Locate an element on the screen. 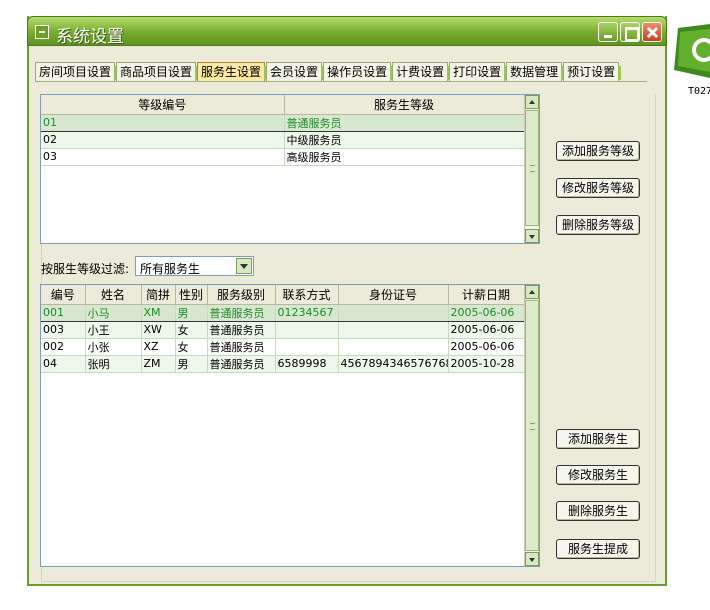  column-header: 联系方式 is located at coordinates (307, 295).